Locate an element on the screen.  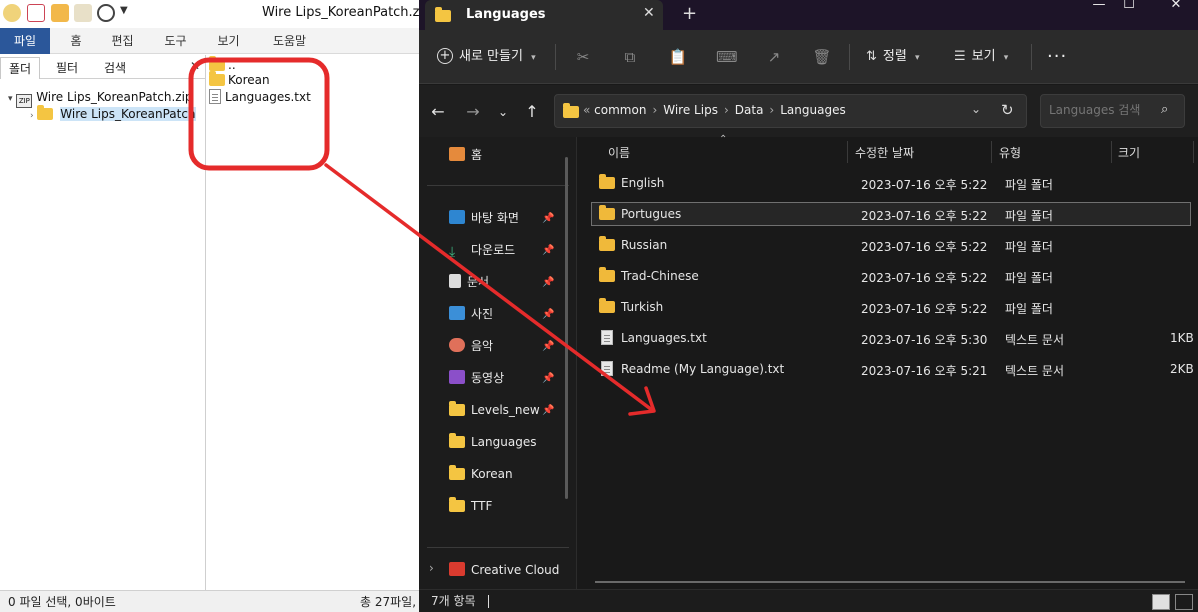
ribbon-tab-view: 보기 is located at coordinates (228, 41).